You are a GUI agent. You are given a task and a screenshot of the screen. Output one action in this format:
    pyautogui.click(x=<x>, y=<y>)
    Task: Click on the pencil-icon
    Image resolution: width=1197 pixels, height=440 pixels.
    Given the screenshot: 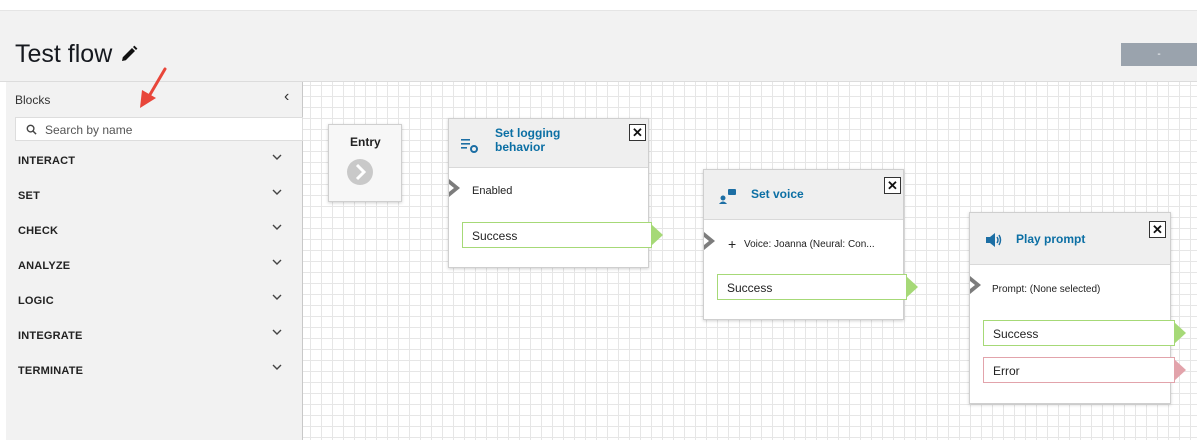 What is the action you would take?
    pyautogui.click(x=129, y=54)
    